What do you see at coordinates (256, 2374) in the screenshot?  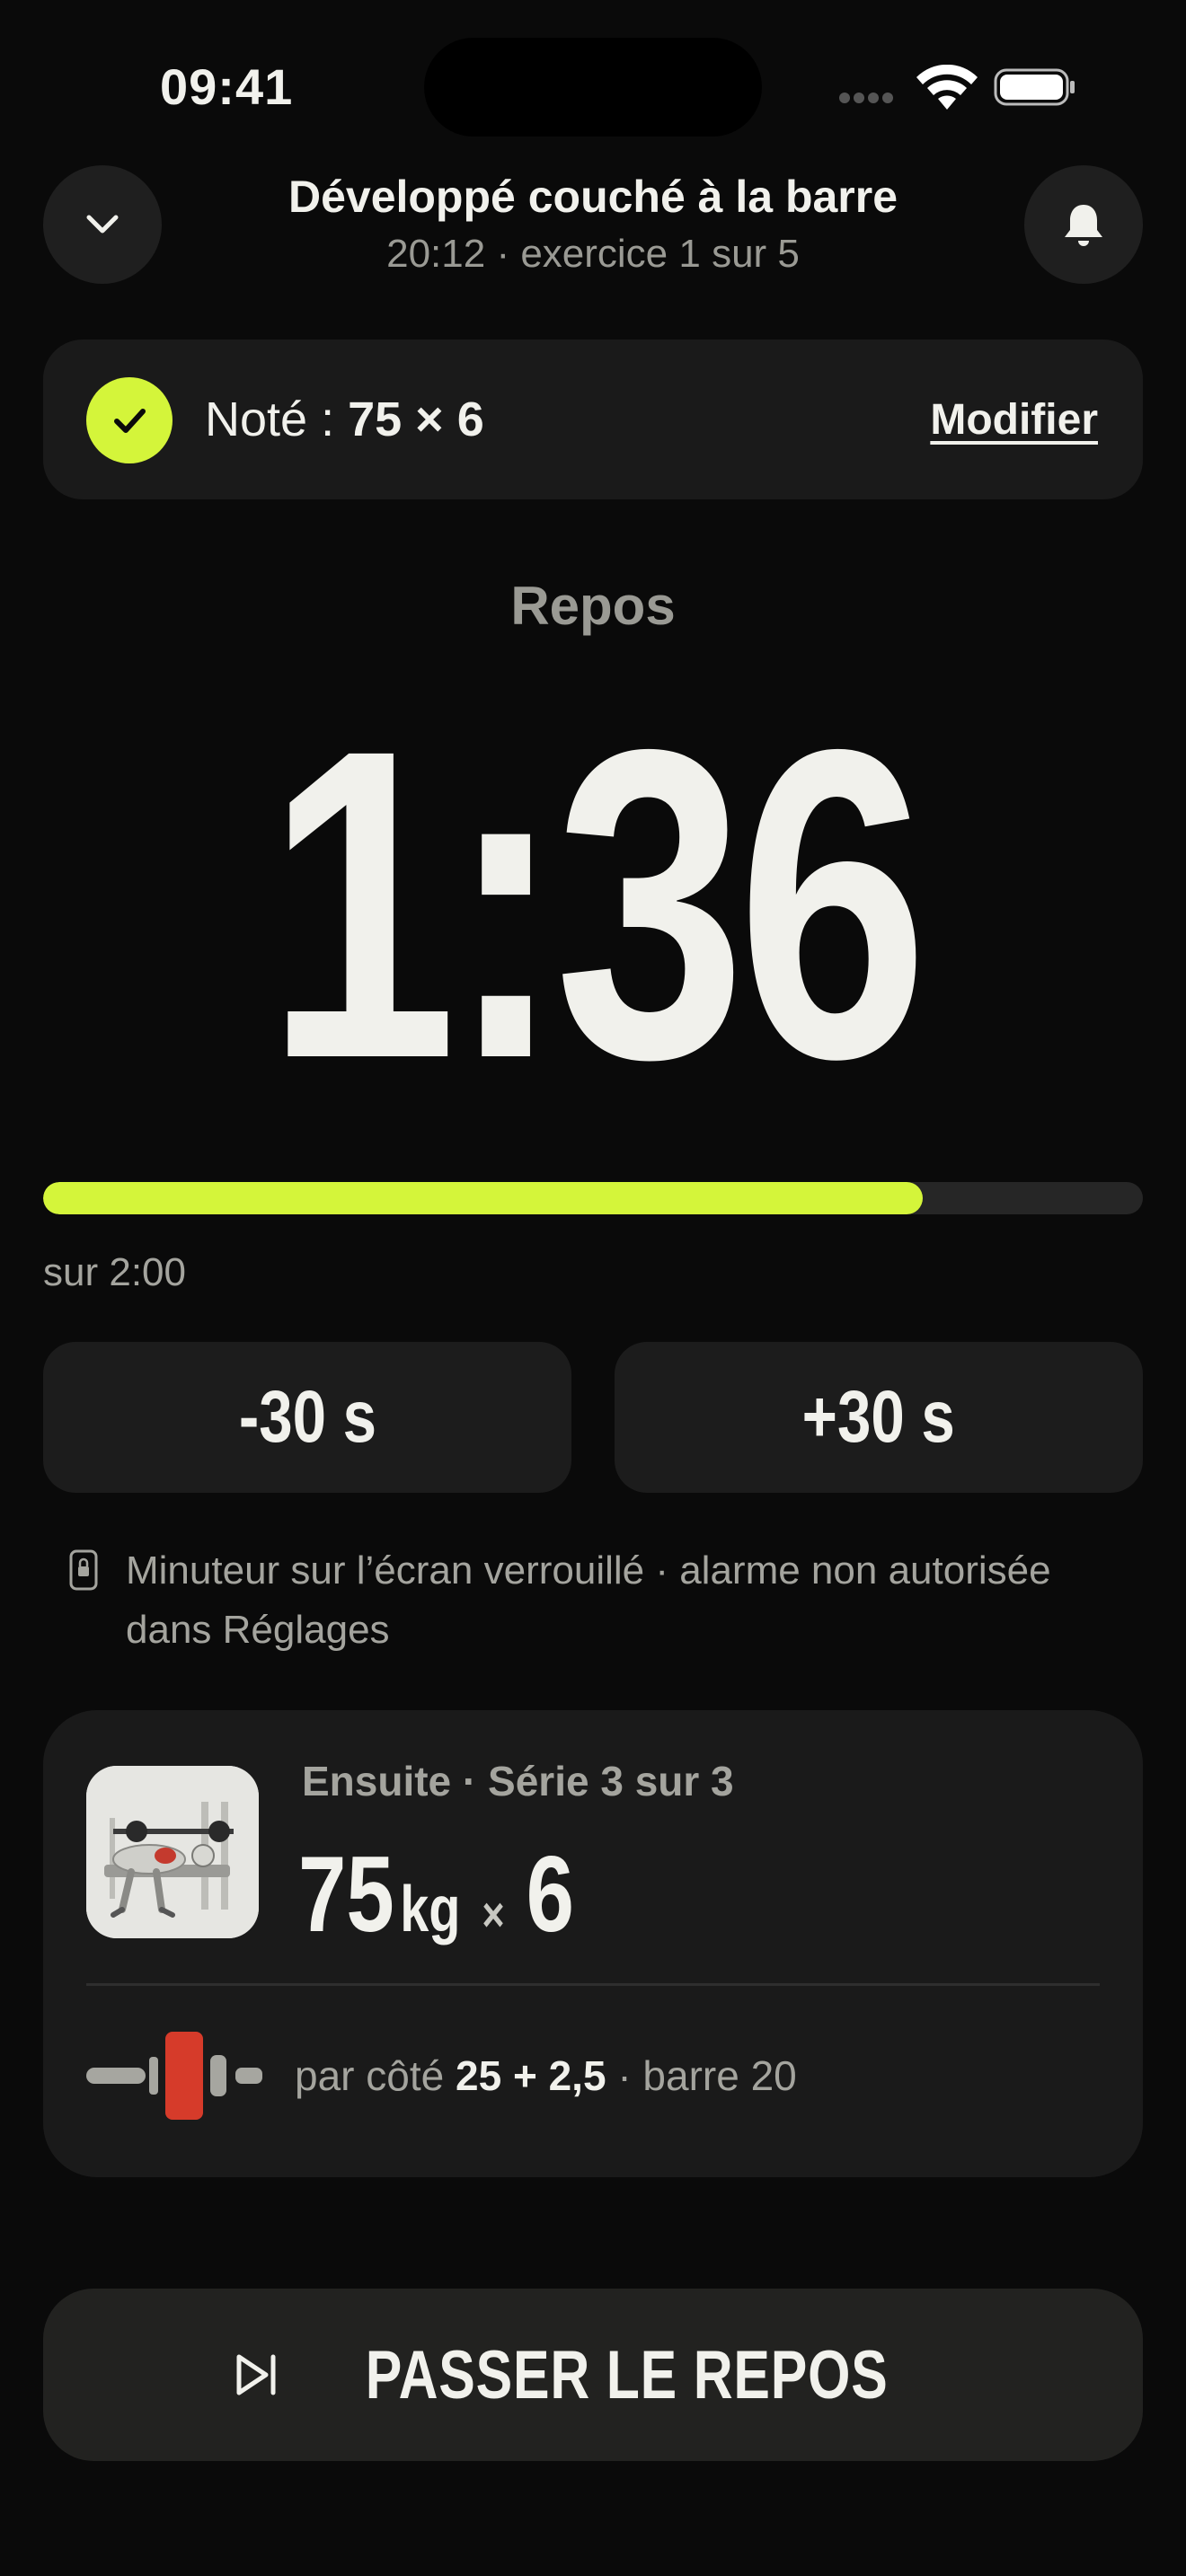 I see `skip-forward-icon` at bounding box center [256, 2374].